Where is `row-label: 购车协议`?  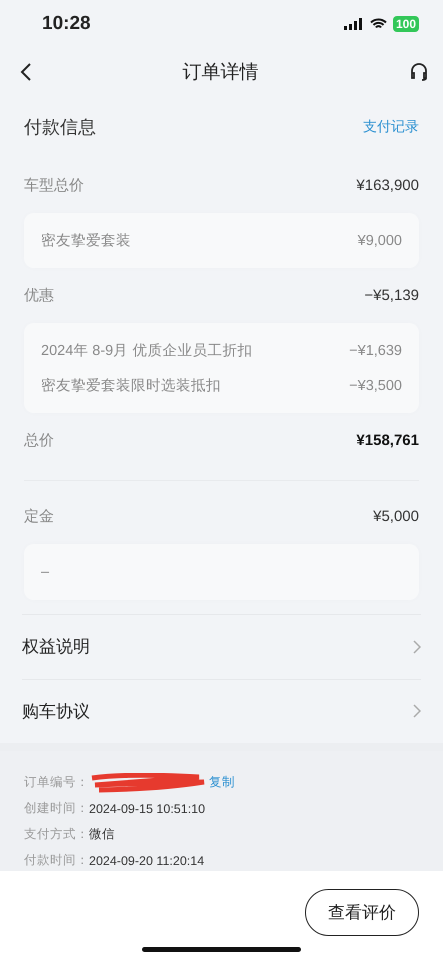 row-label: 购车协议 is located at coordinates (56, 711).